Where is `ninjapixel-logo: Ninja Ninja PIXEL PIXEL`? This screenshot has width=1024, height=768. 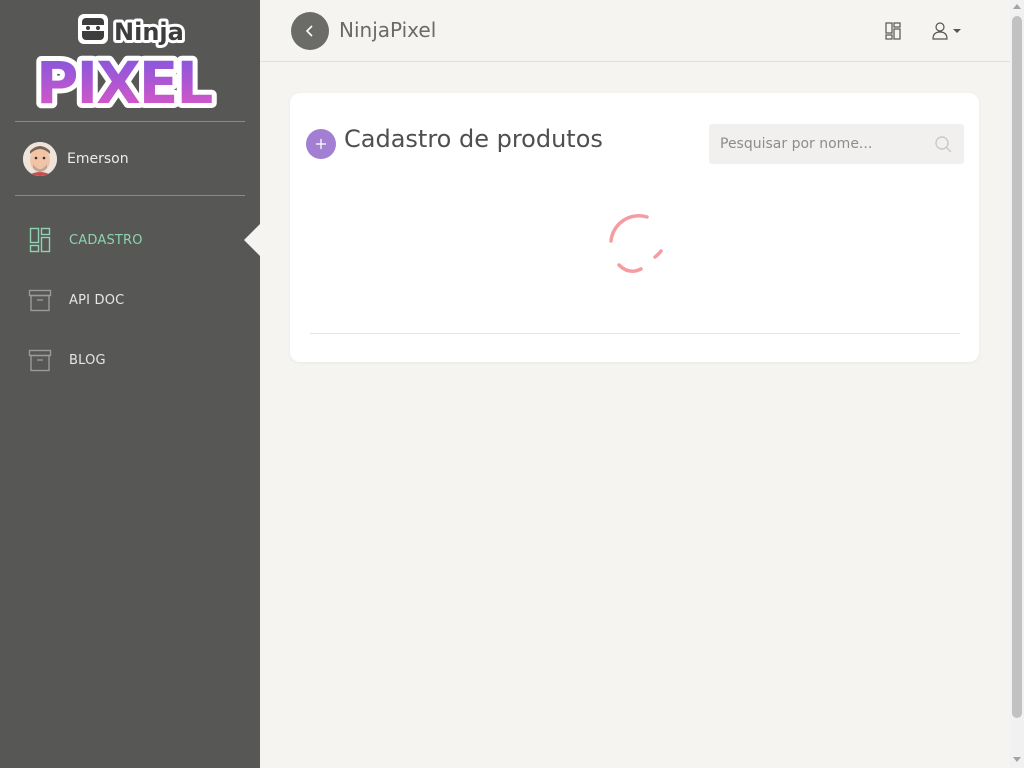
ninjapixel-logo: Ninja Ninja PIXEL PIXEL is located at coordinates (130, 66).